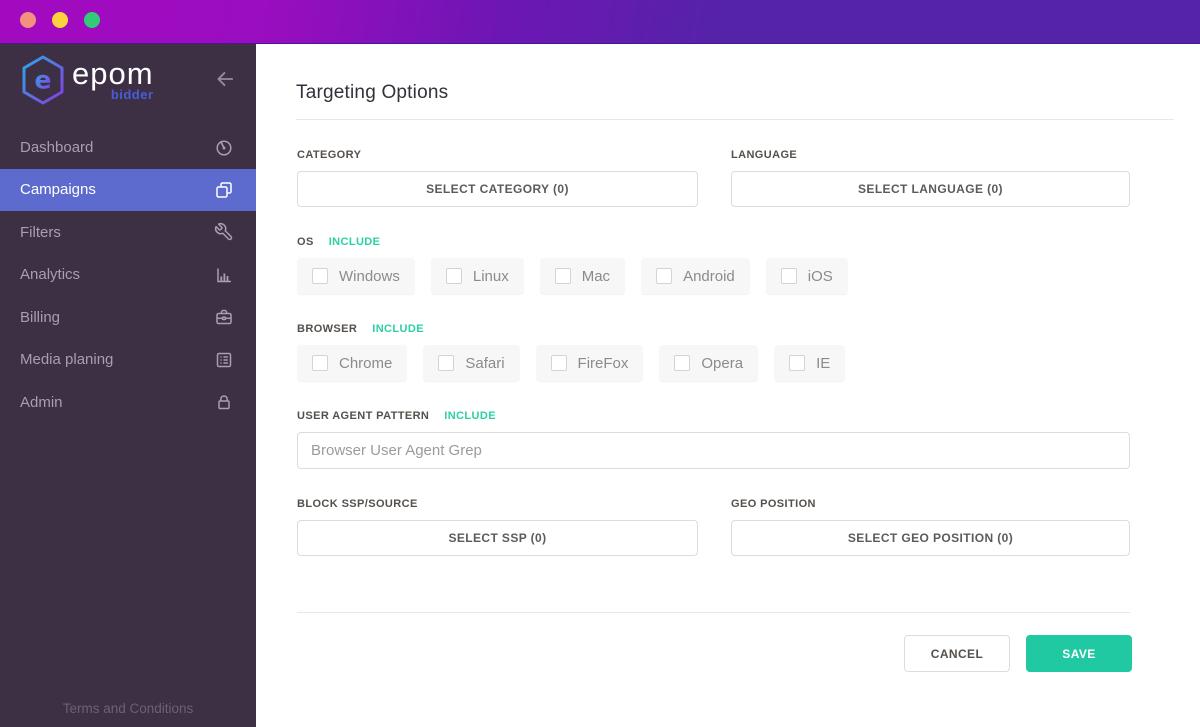  I want to click on save-button: SAVE, so click(1079, 653).